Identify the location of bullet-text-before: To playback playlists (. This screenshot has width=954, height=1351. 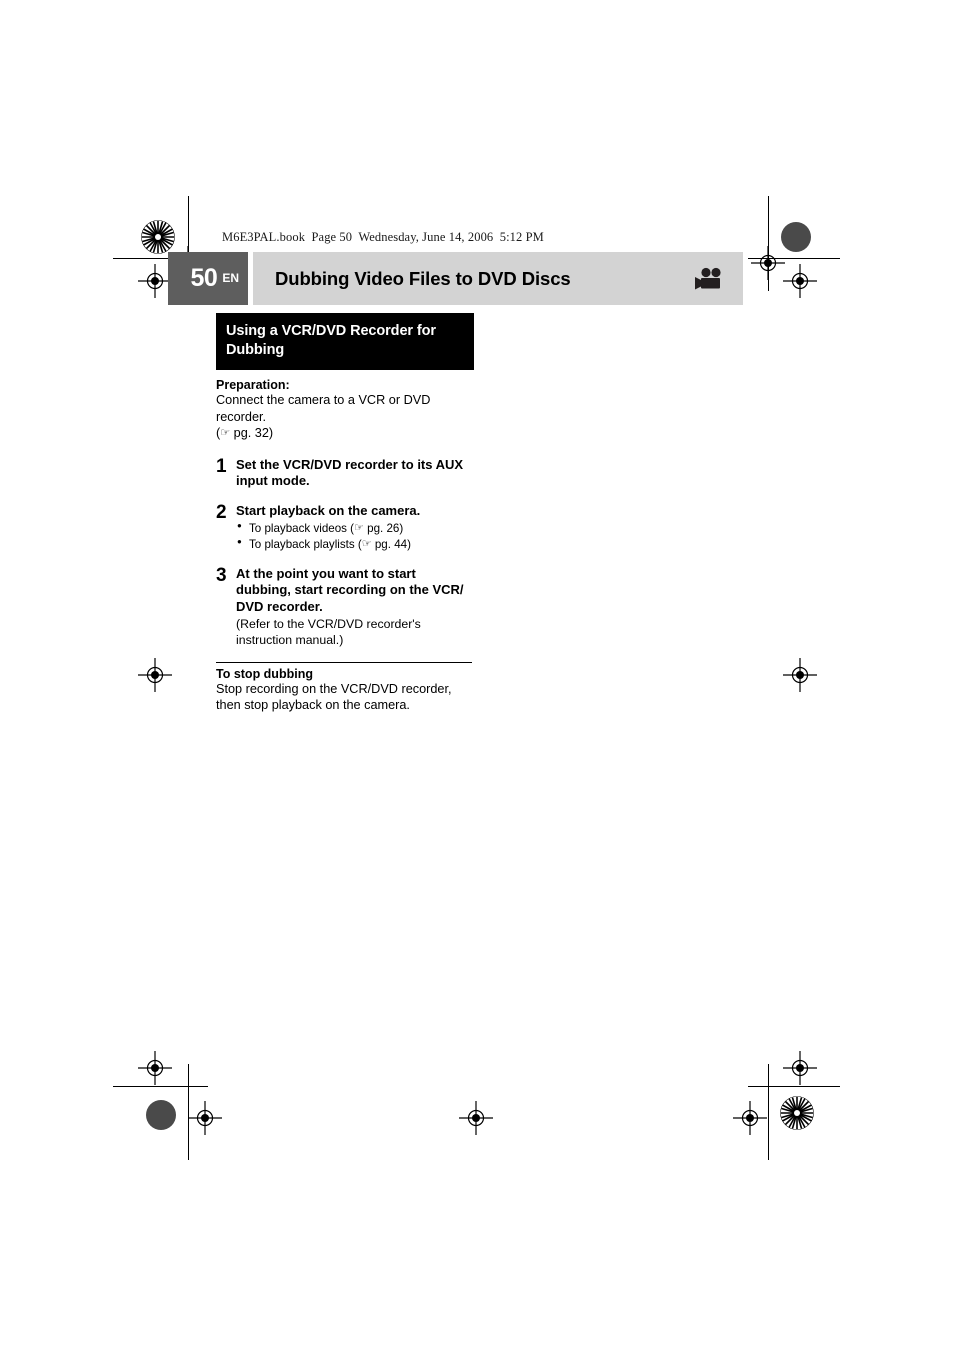
(305, 544).